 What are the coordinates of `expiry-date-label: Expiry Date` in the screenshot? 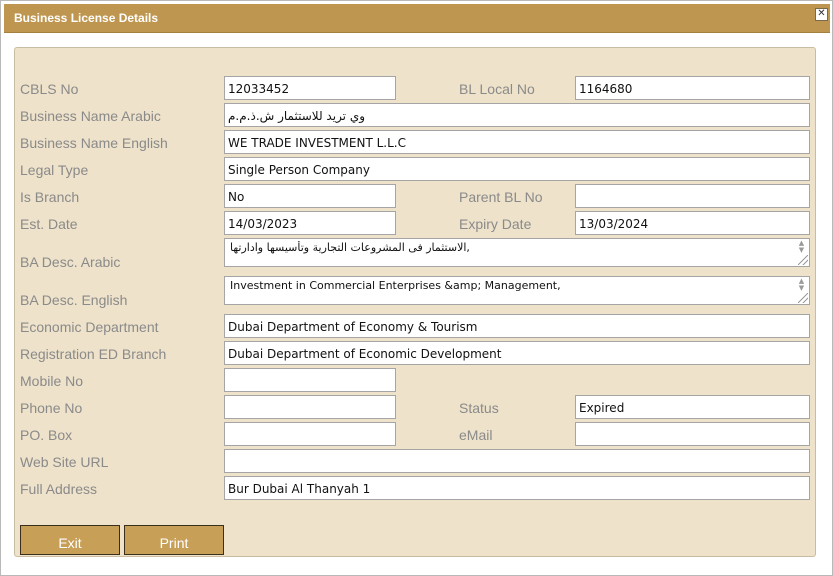 It's located at (495, 224).